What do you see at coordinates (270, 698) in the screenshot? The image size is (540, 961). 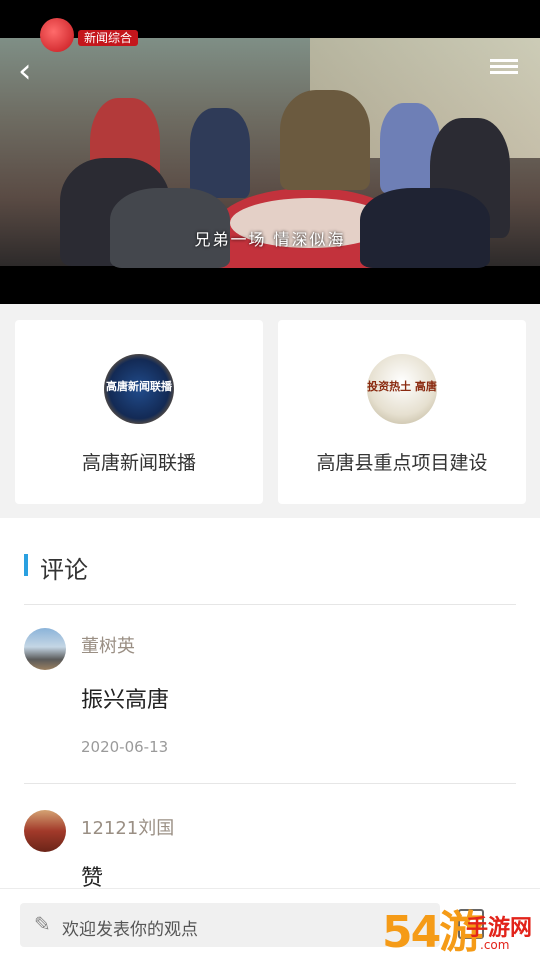 I see `comment-item: 董树英 振兴高唐 2020-06-13` at bounding box center [270, 698].